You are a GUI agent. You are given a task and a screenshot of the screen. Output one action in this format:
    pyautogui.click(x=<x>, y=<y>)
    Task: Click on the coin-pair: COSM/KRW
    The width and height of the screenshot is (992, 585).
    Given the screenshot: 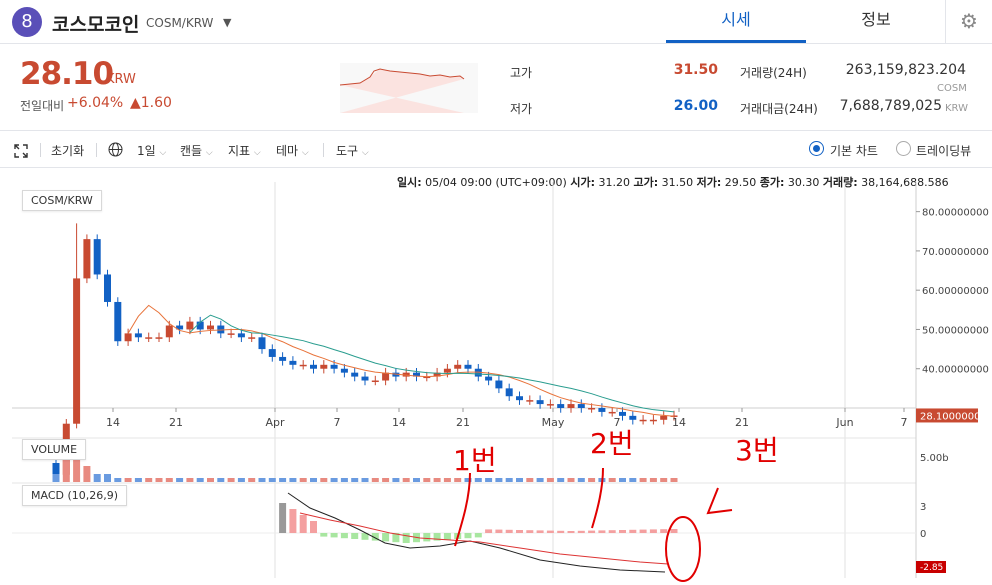 What is the action you would take?
    pyautogui.click(x=179, y=23)
    